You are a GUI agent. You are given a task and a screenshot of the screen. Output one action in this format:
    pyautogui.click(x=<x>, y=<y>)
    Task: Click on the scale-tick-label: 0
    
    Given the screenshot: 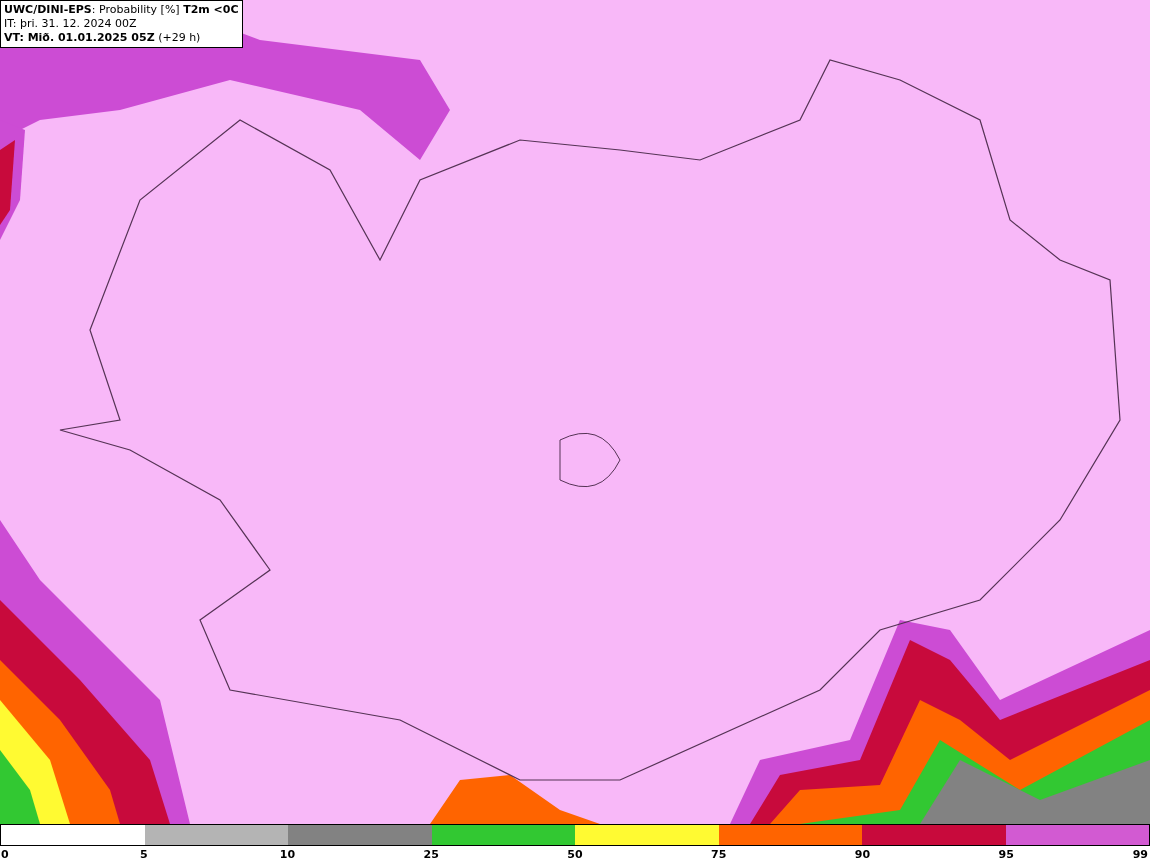 What is the action you would take?
    pyautogui.click(x=5, y=855)
    